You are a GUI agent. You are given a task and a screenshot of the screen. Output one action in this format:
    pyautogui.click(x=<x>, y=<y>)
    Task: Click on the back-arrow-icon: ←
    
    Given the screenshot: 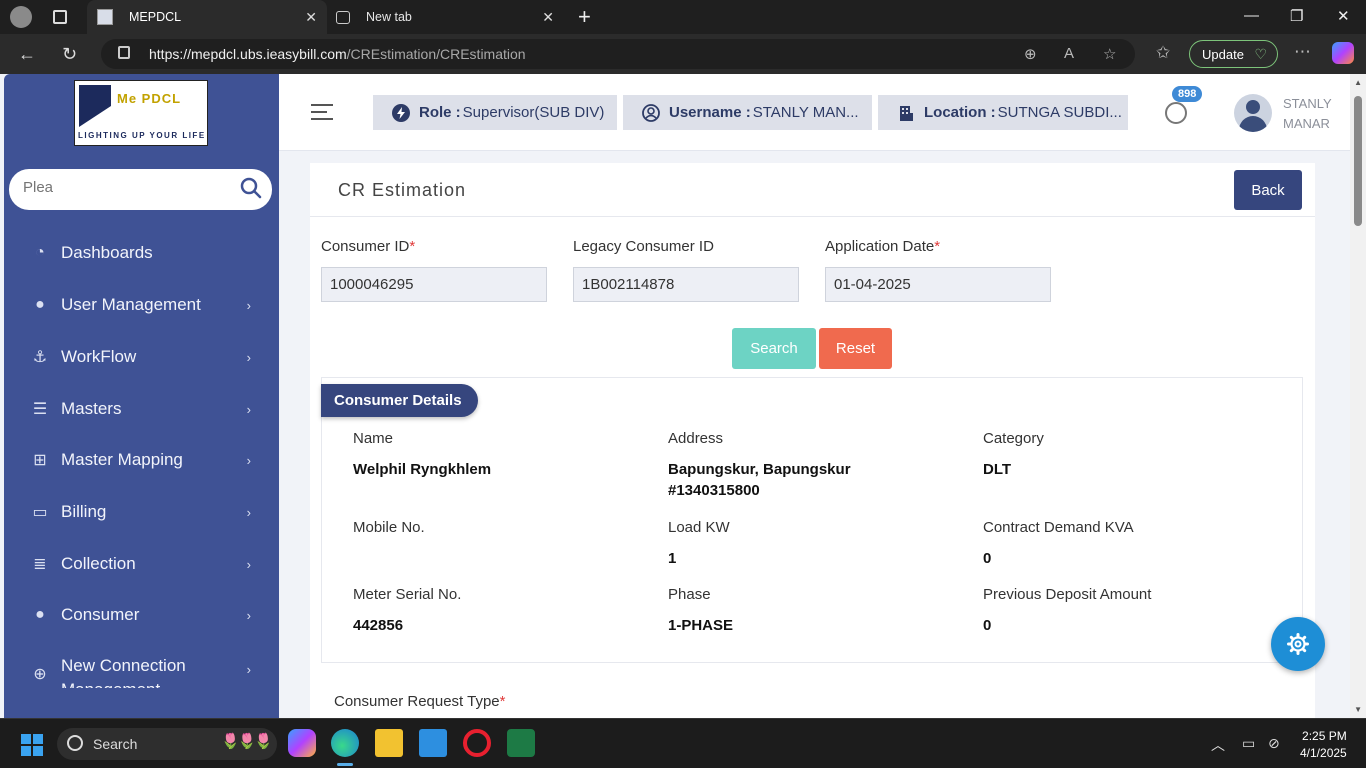 What is the action you would take?
    pyautogui.click(x=27, y=54)
    